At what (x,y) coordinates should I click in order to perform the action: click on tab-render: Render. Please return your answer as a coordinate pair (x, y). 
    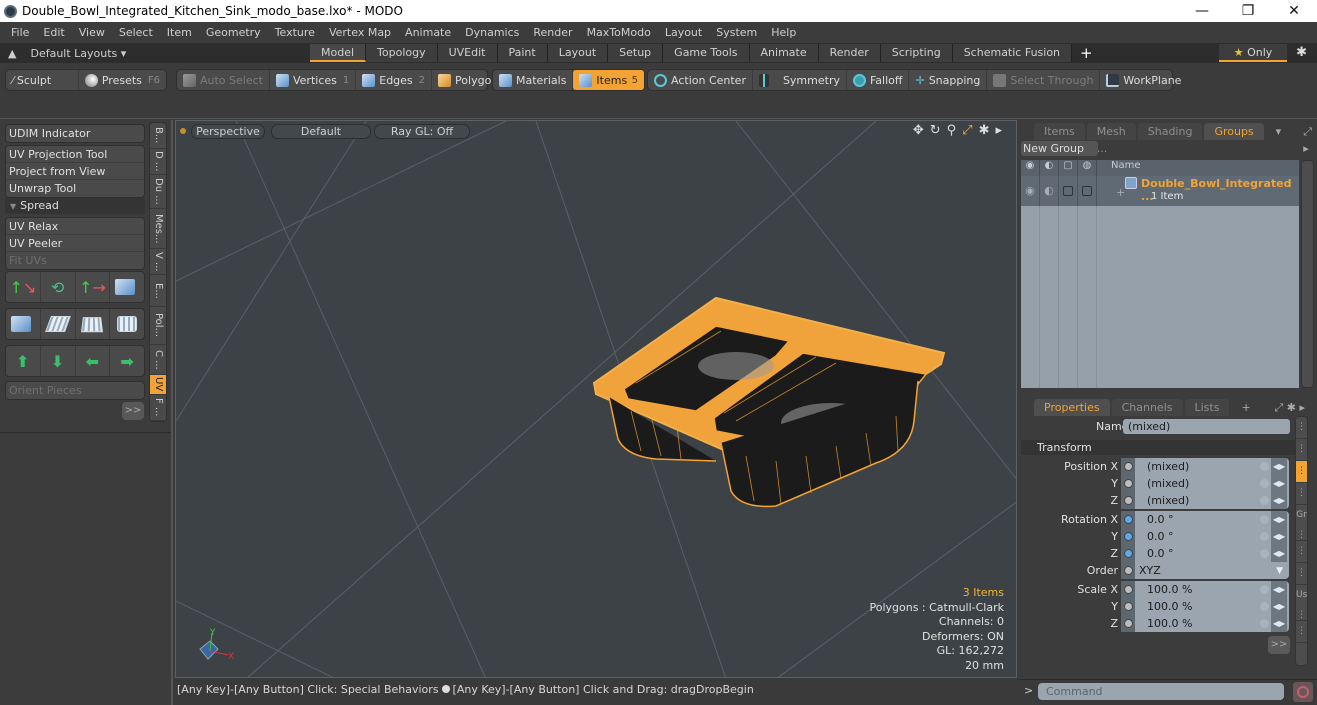
    Looking at the image, I should click on (849, 53).